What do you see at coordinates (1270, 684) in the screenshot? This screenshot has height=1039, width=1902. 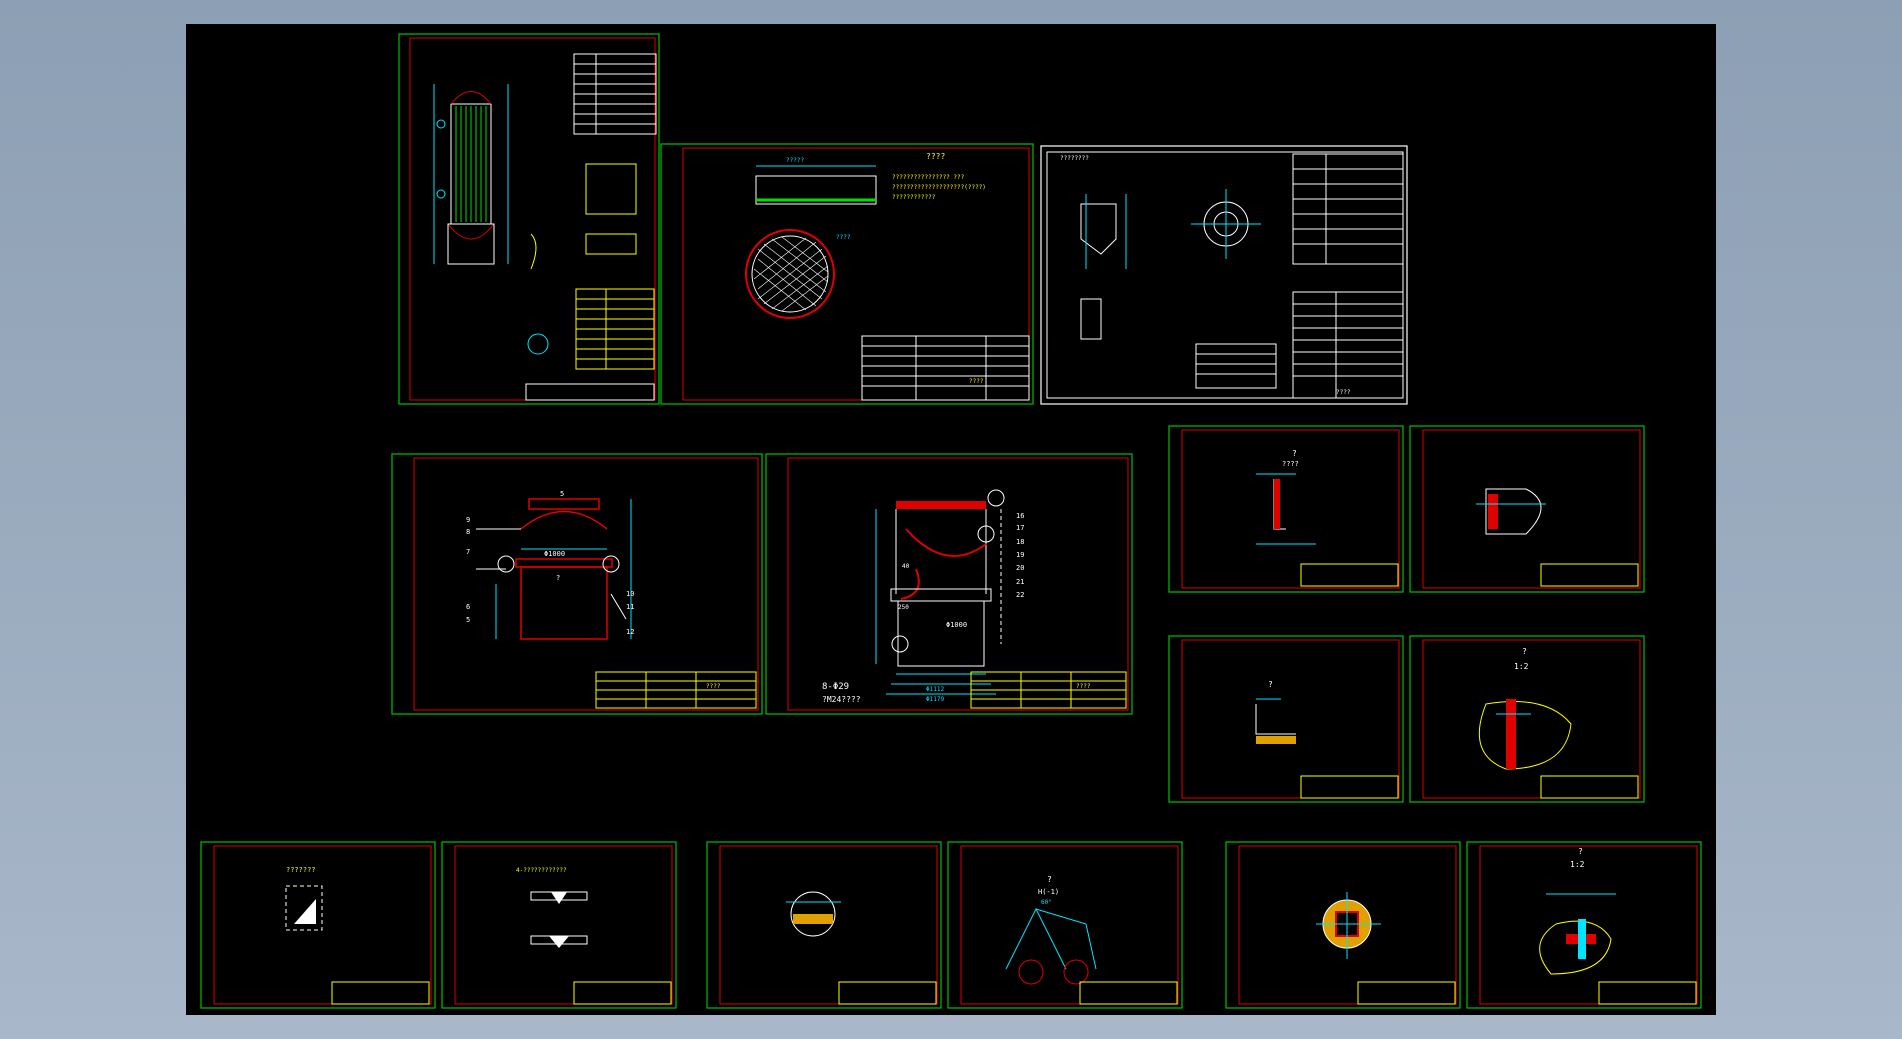 I see `sheet-8-label: ?` at bounding box center [1270, 684].